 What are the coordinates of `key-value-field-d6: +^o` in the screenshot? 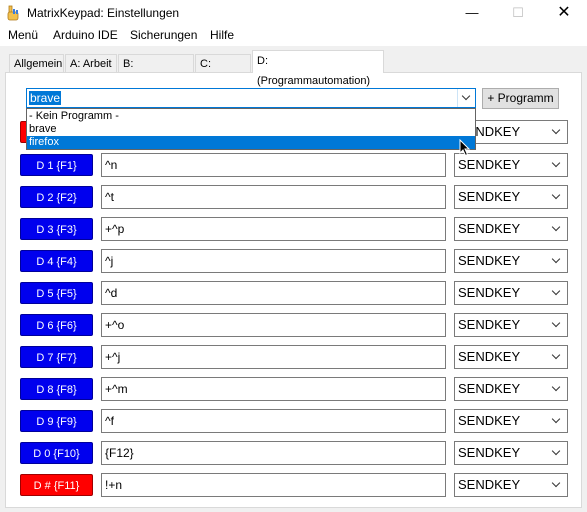 It's located at (273, 325).